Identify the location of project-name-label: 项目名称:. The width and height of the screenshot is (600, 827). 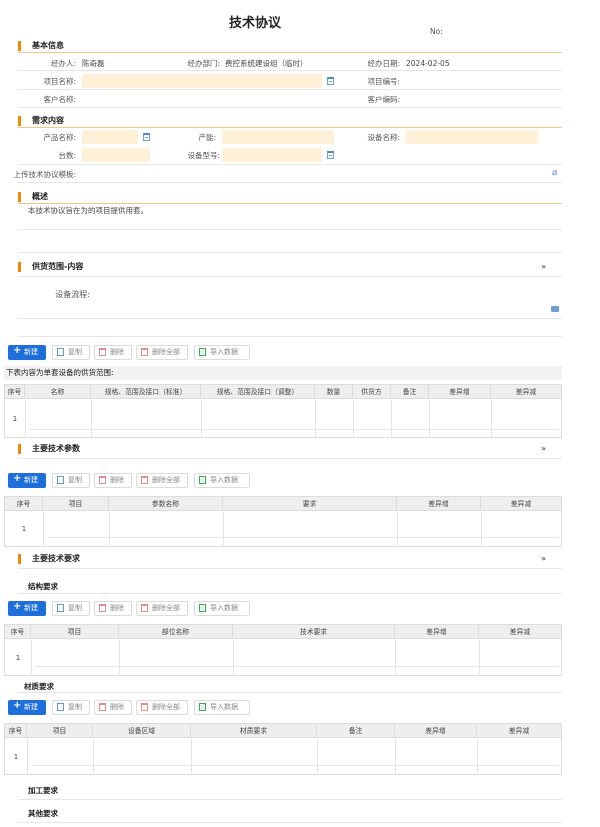
(59, 81).